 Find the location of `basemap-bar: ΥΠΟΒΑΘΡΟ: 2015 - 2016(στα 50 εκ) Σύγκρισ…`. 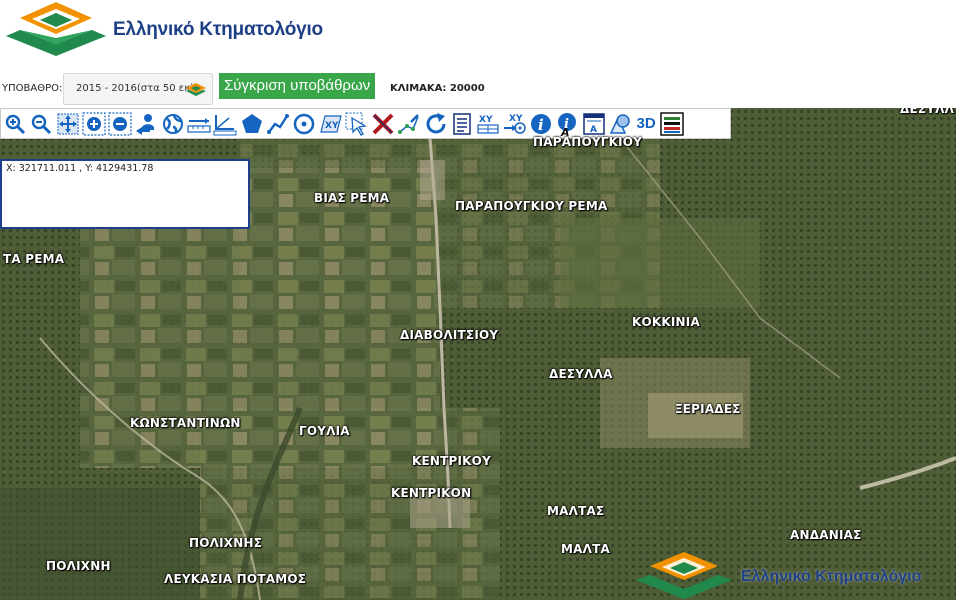

basemap-bar: ΥΠΟΒΑΘΡΟ: 2015 - 2016(στα 50 εκ) Σύγκρισ… is located at coordinates (478, 89).